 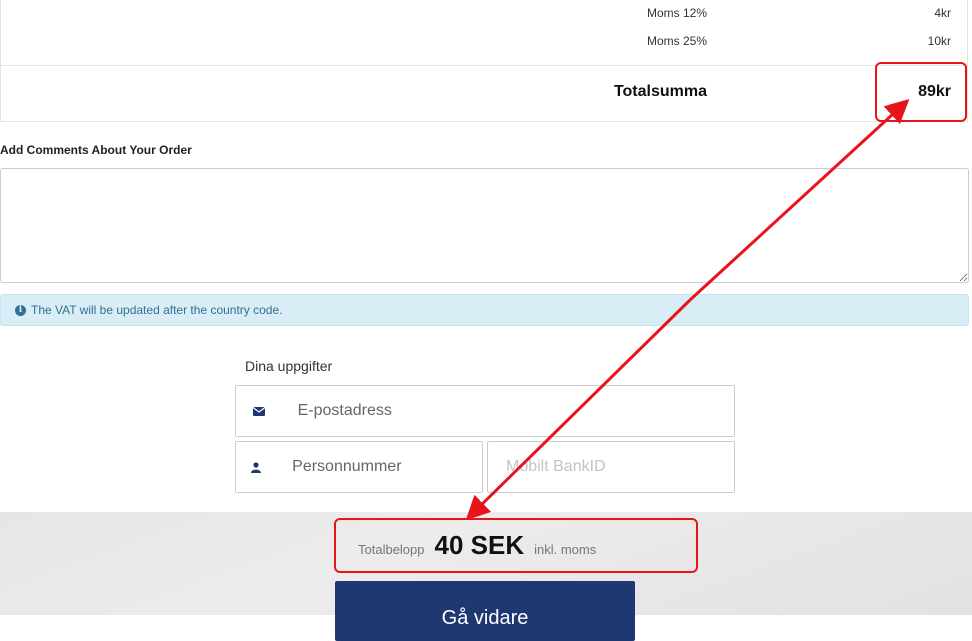 I want to click on email-input, so click(x=507, y=411).